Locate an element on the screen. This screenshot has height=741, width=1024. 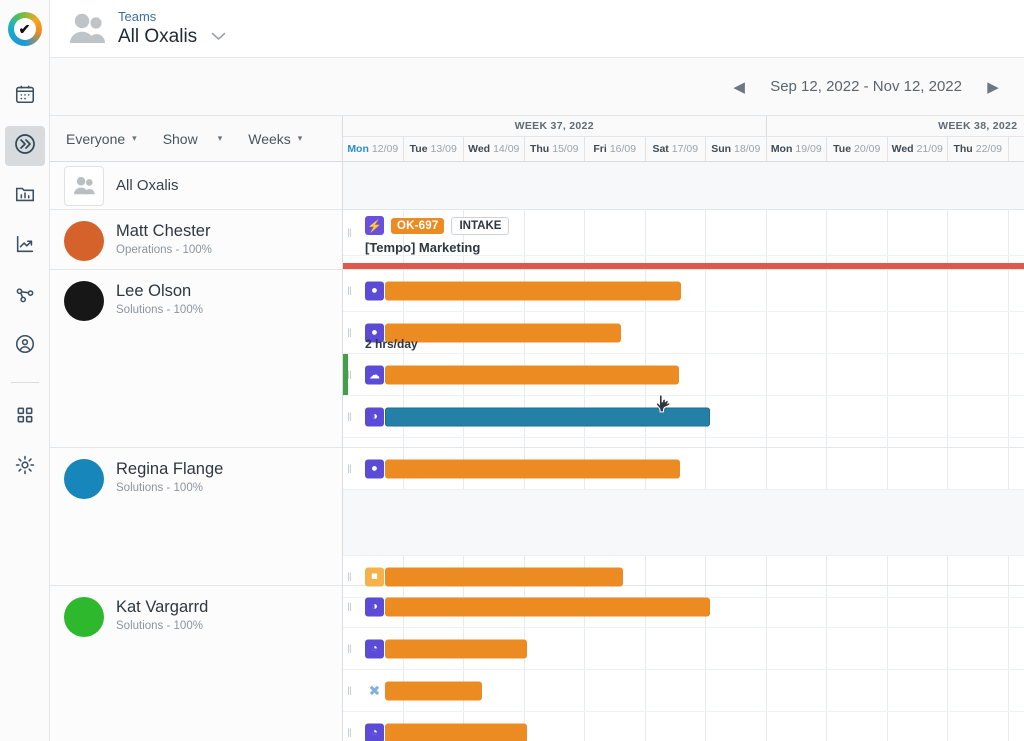
filter-bar: Everyone ▾ Show ▾ Weeks ▾ is located at coordinates (196, 138).